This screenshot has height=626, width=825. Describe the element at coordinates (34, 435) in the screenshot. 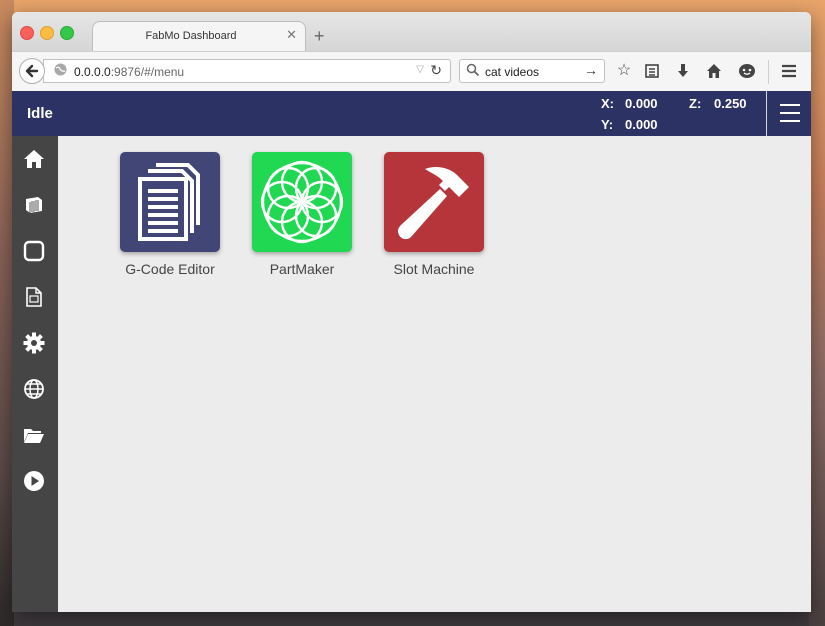

I see `sidebar-folder-open-icon` at that location.